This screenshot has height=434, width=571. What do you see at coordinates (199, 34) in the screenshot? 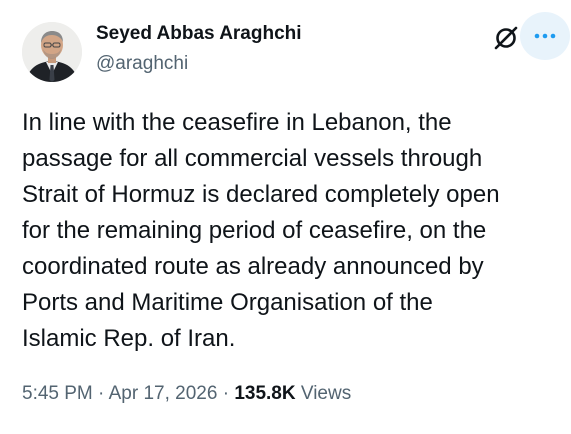
I see `display-name: Seyed Abbas Araghchi` at bounding box center [199, 34].